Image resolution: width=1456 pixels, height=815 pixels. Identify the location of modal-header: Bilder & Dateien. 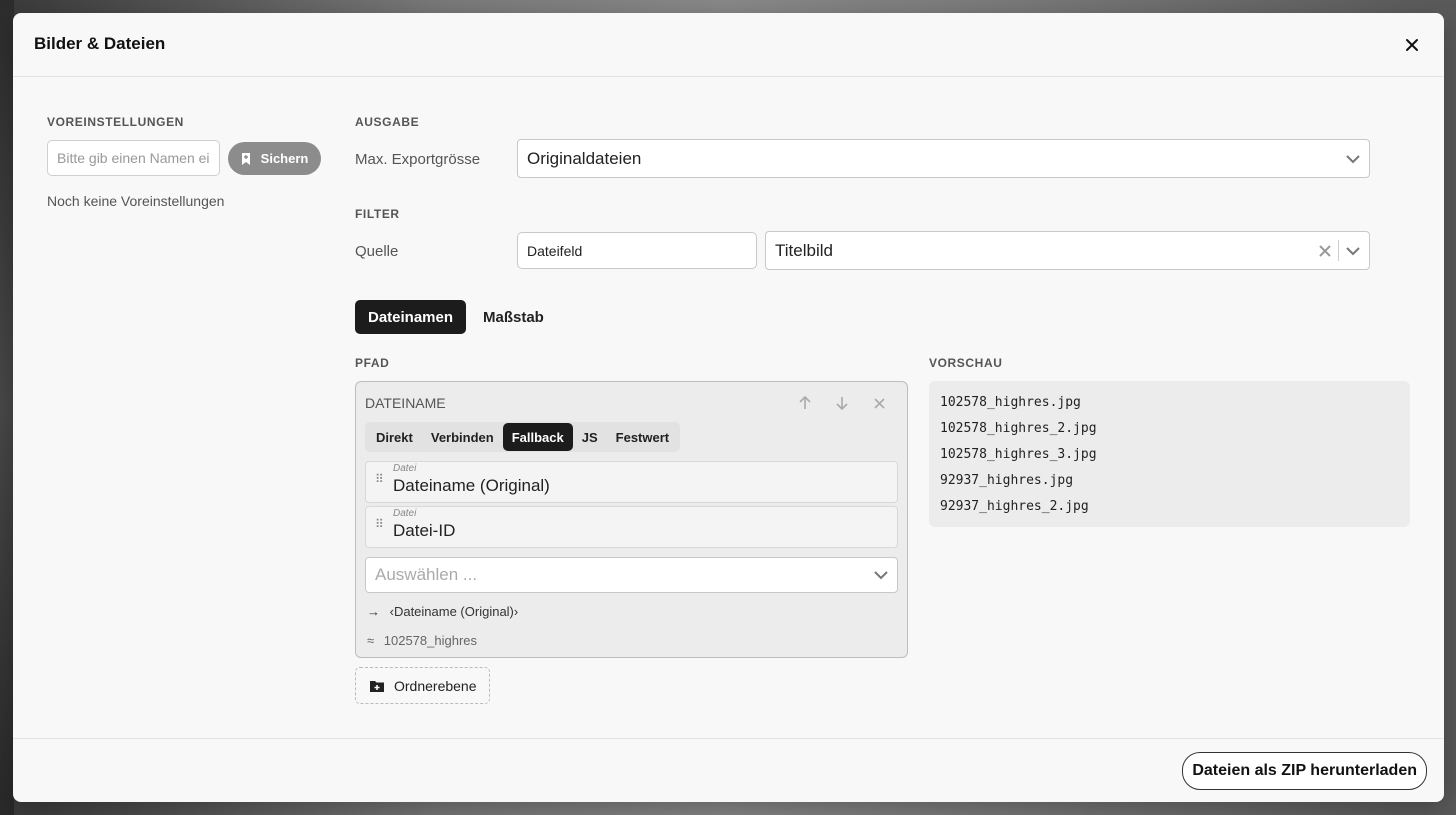
(728, 45).